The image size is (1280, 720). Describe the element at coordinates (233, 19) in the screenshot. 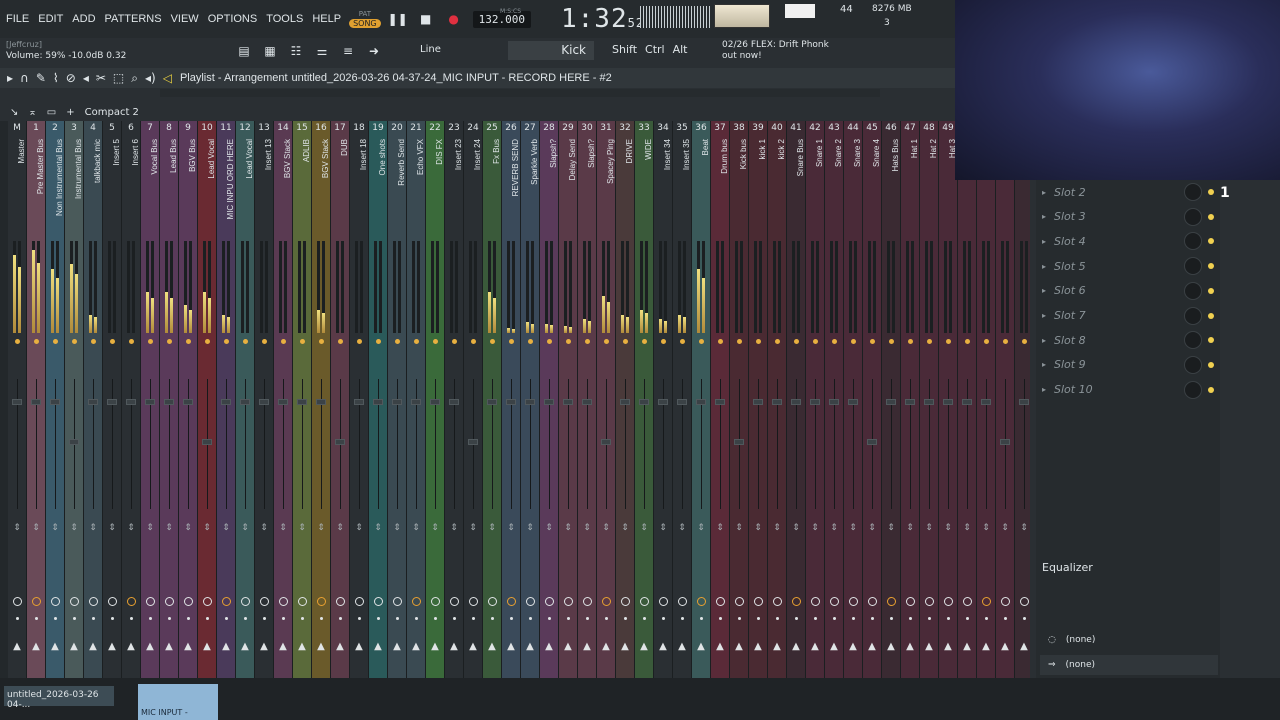

I see `menu-item-options: OPTIONS` at that location.